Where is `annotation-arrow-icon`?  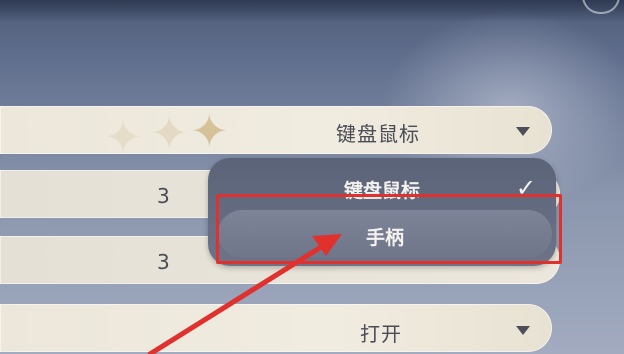
annotation-arrow-icon is located at coordinates (244, 294).